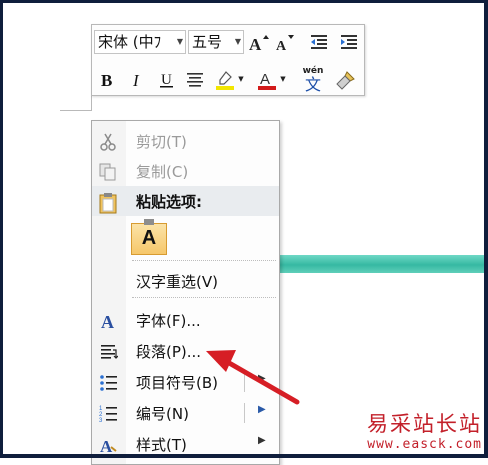  I want to click on annotation-arrow-head, so click(221, 361).